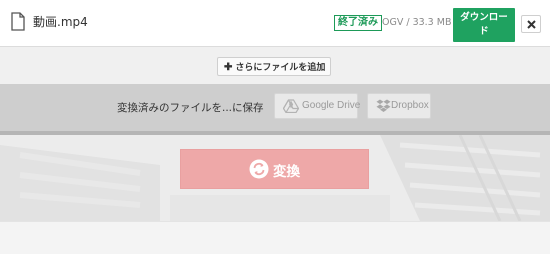  I want to click on close-button, so click(531, 24).